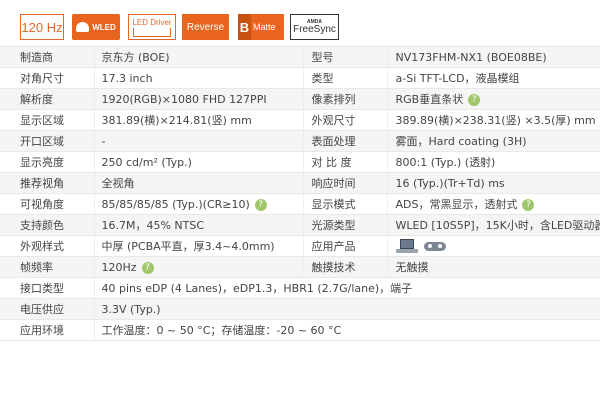 The image size is (600, 401). I want to click on spec-label: 支持颜色, so click(47, 225).